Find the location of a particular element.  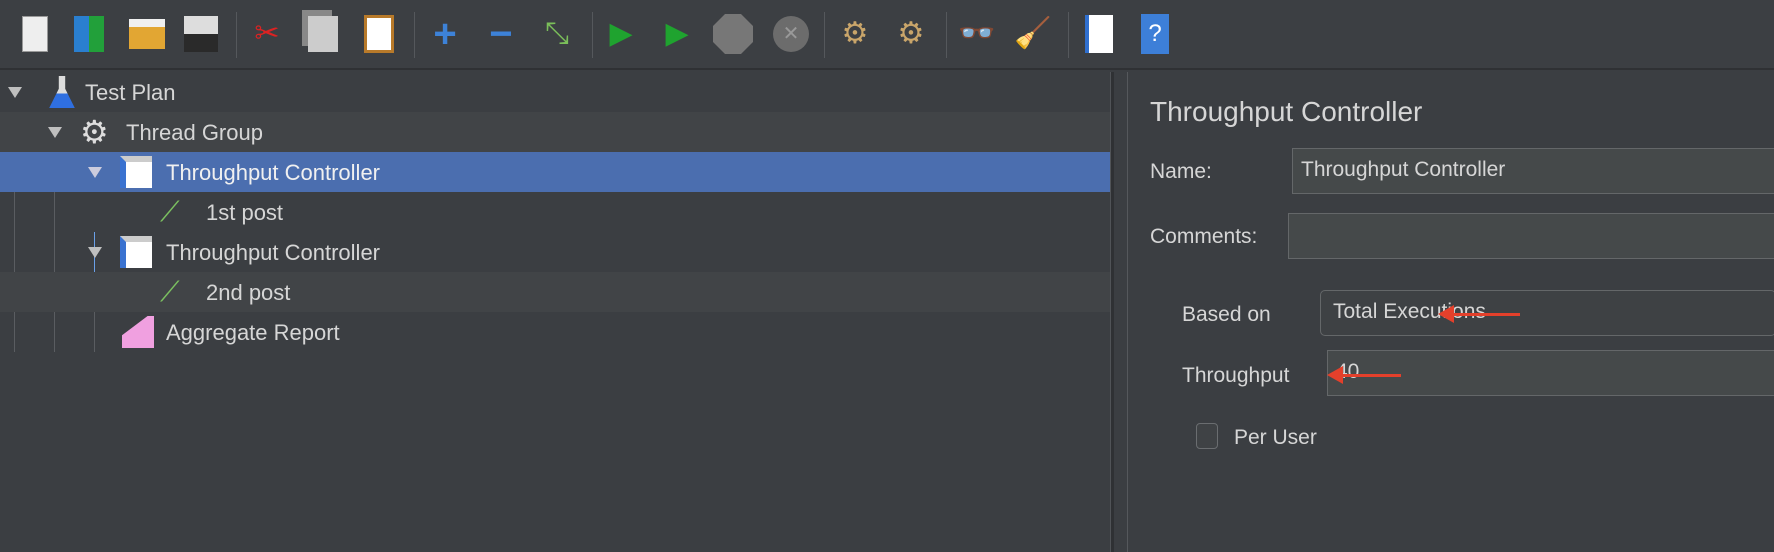

toggle-icon: ⤡ is located at coordinates (557, 34).